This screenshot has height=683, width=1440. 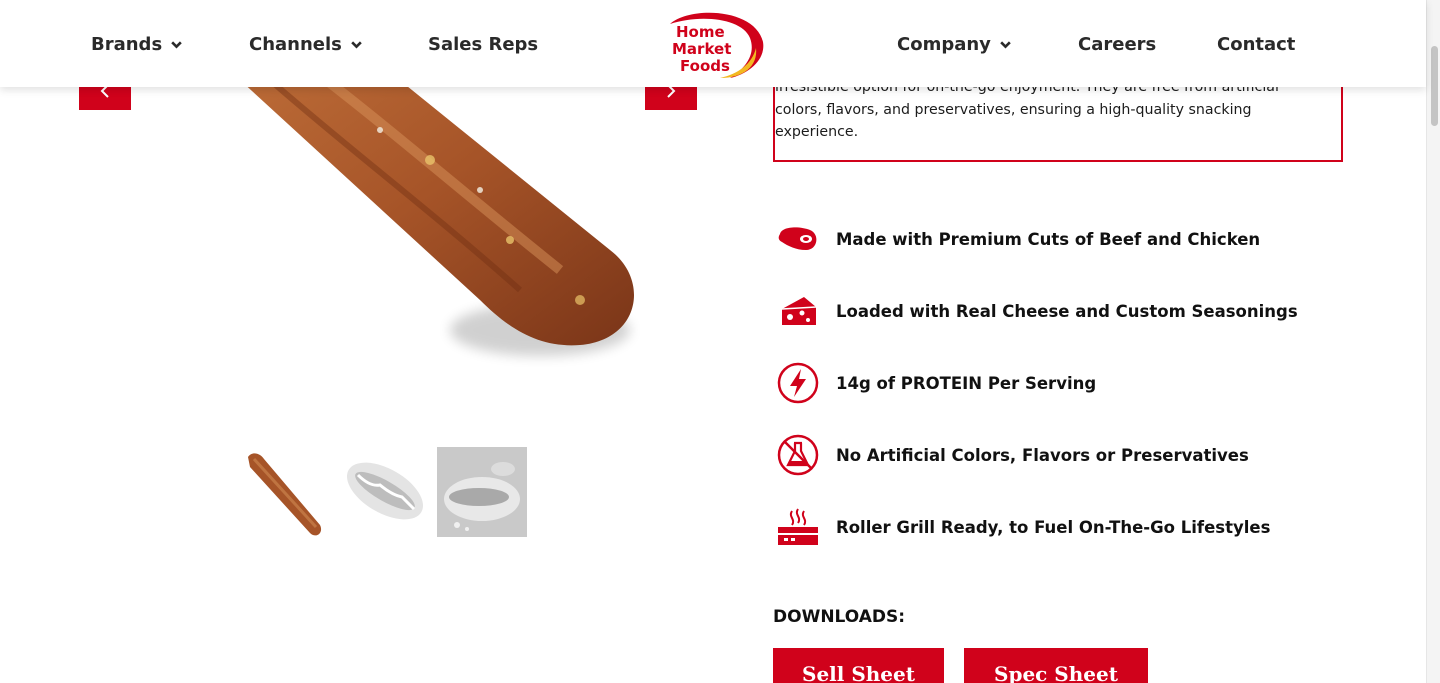 What do you see at coordinates (798, 455) in the screenshot?
I see `no-chemicals-icon` at bounding box center [798, 455].